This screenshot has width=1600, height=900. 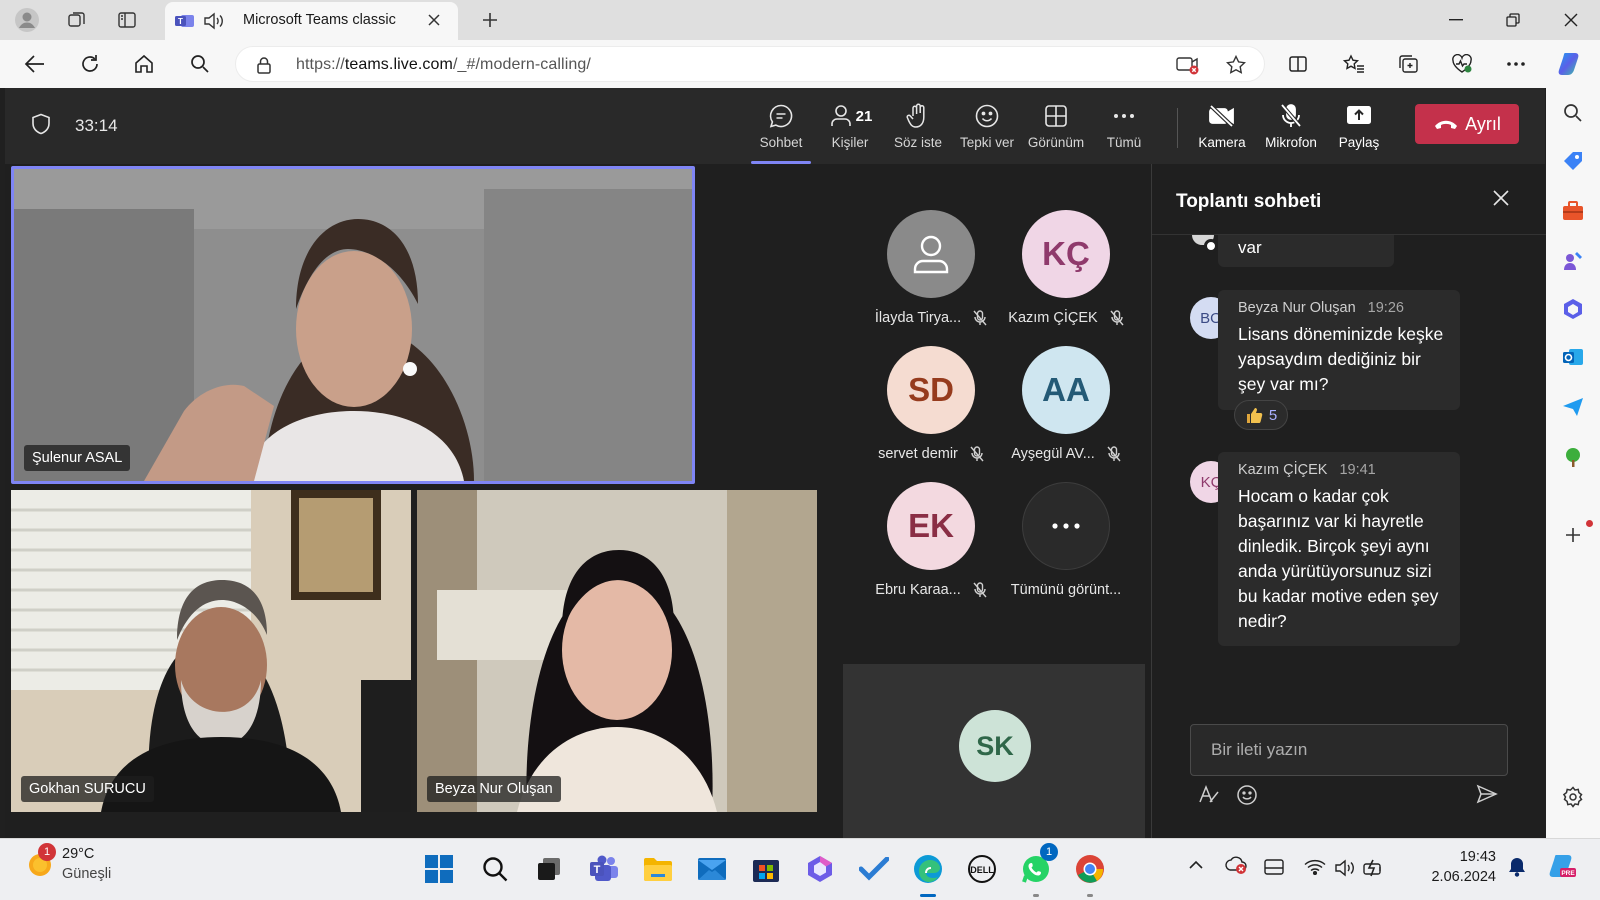 What do you see at coordinates (96, 125) in the screenshot?
I see `meeting-timer: 33:14` at bounding box center [96, 125].